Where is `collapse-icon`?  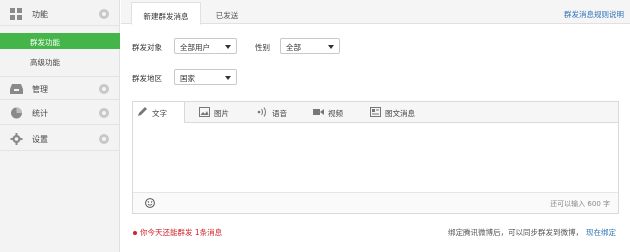
collapse-icon is located at coordinates (104, 14).